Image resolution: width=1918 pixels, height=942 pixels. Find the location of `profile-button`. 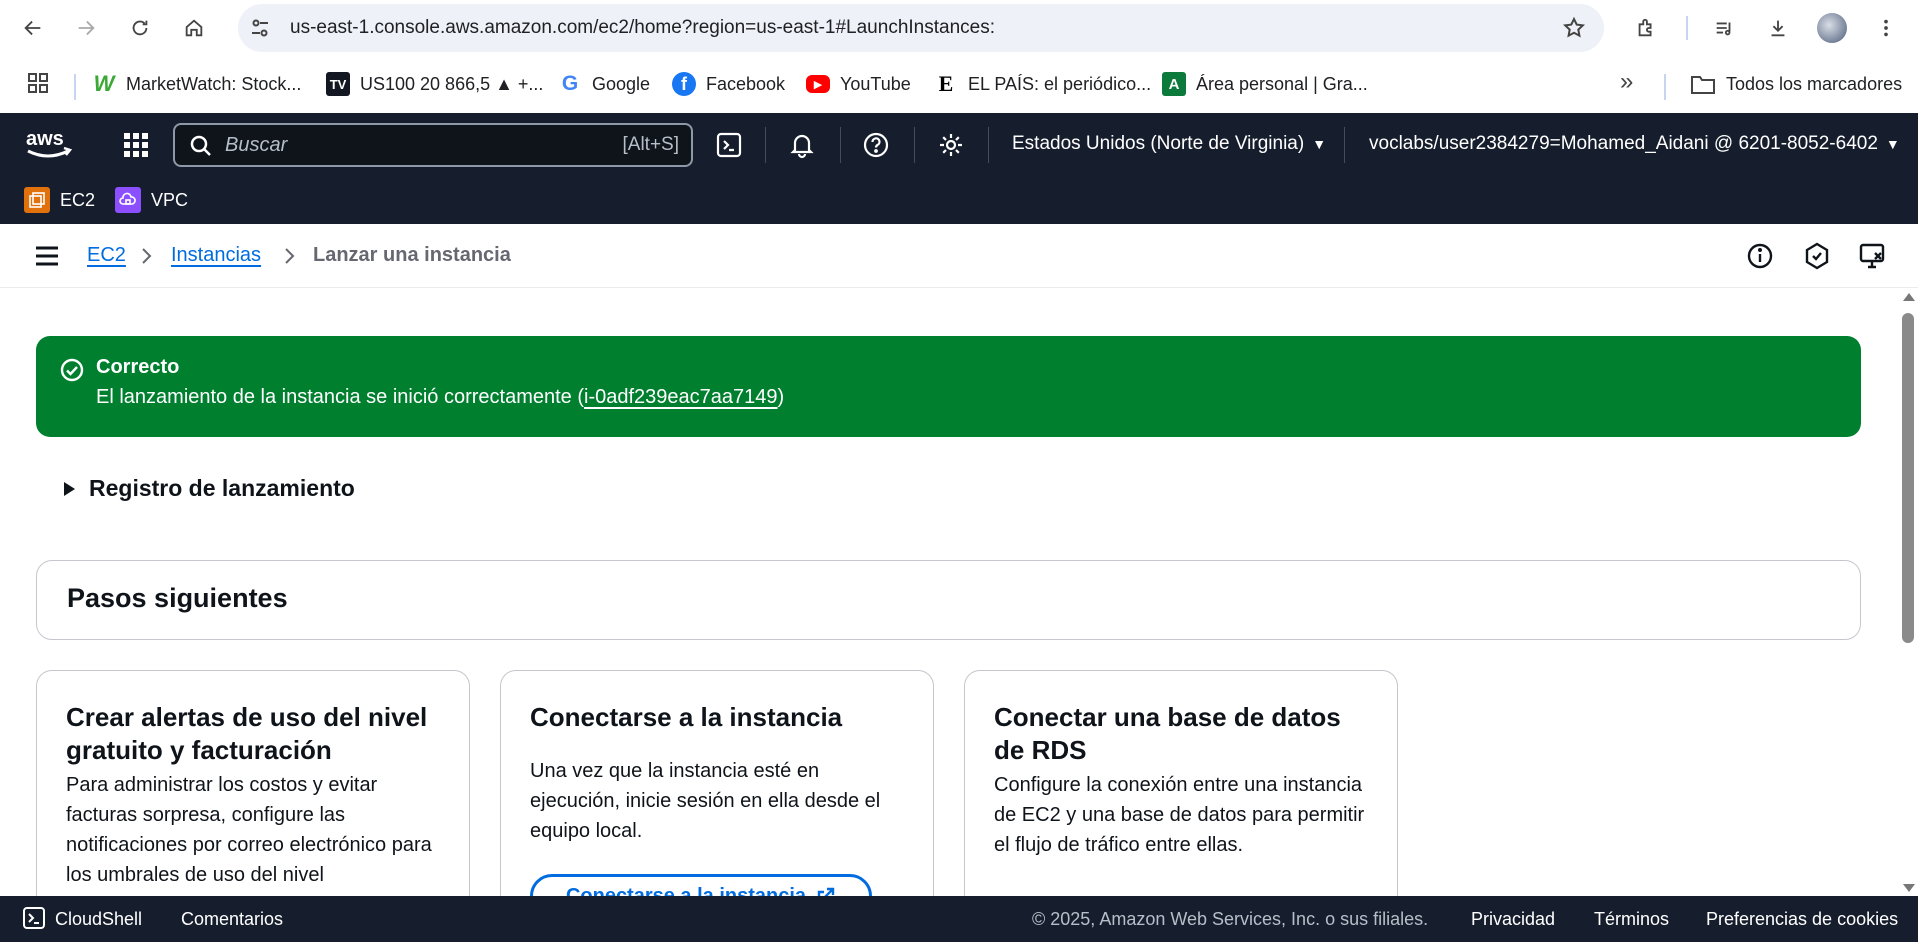

profile-button is located at coordinates (1832, 28).